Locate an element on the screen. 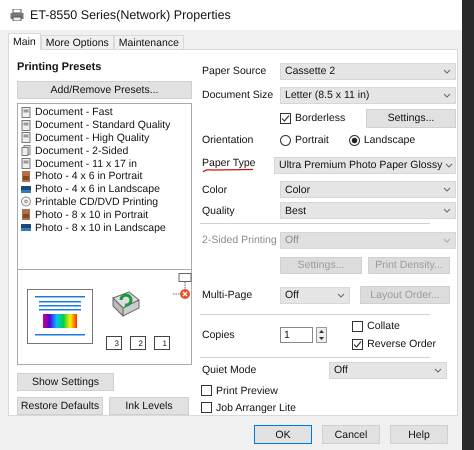  field-label: Quiet Mode is located at coordinates (230, 370).